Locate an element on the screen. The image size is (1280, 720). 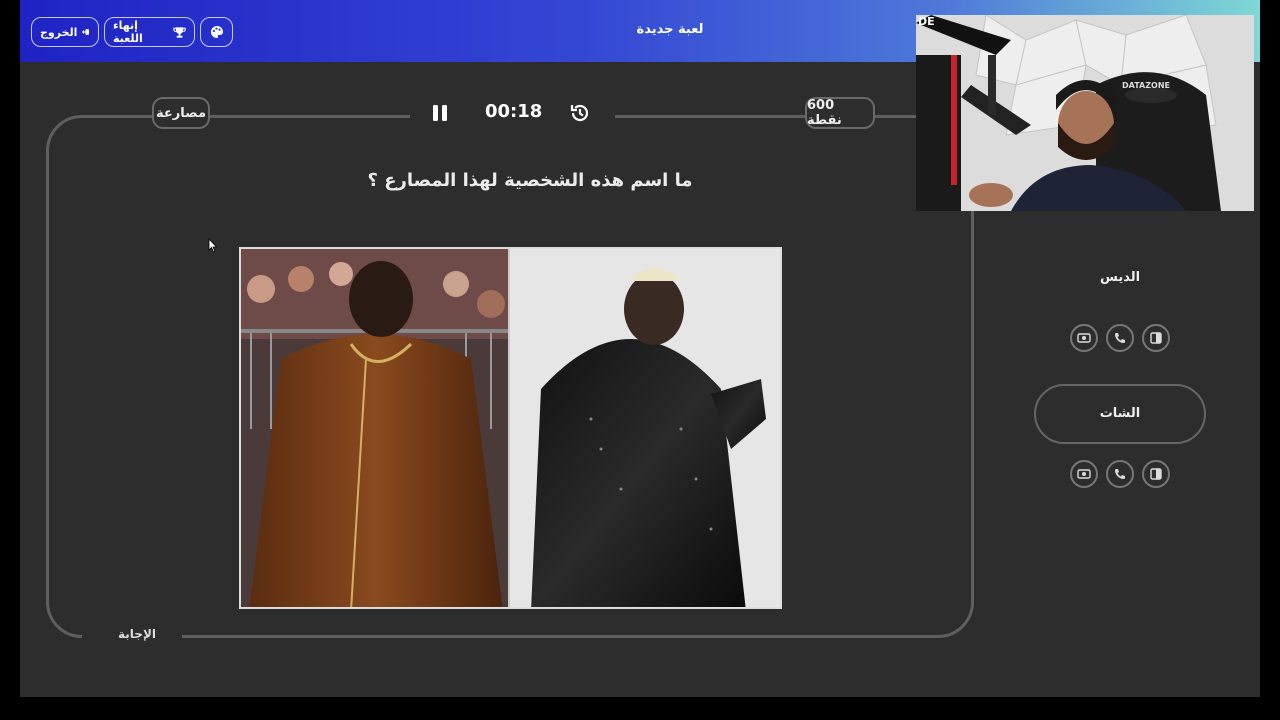
history-icon is located at coordinates (580, 113).